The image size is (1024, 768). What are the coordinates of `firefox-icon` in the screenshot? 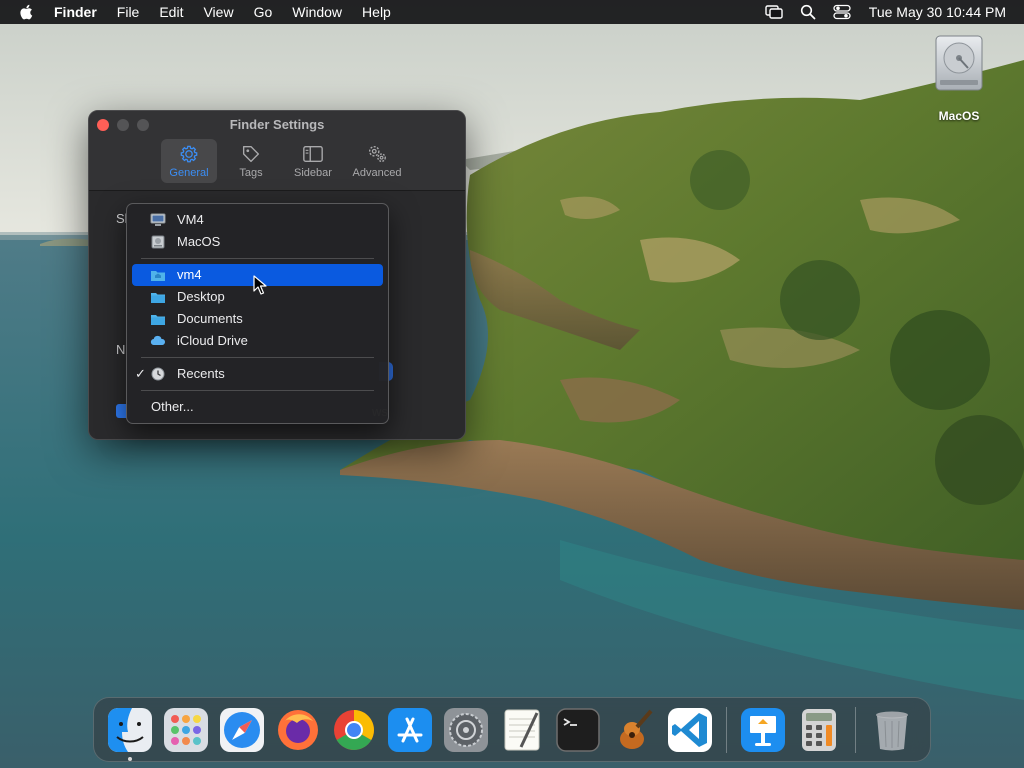 It's located at (298, 729).